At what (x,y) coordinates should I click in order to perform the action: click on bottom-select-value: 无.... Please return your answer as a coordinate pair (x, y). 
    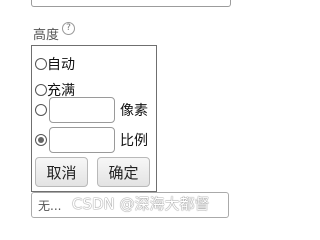
    Looking at the image, I should click on (50, 206).